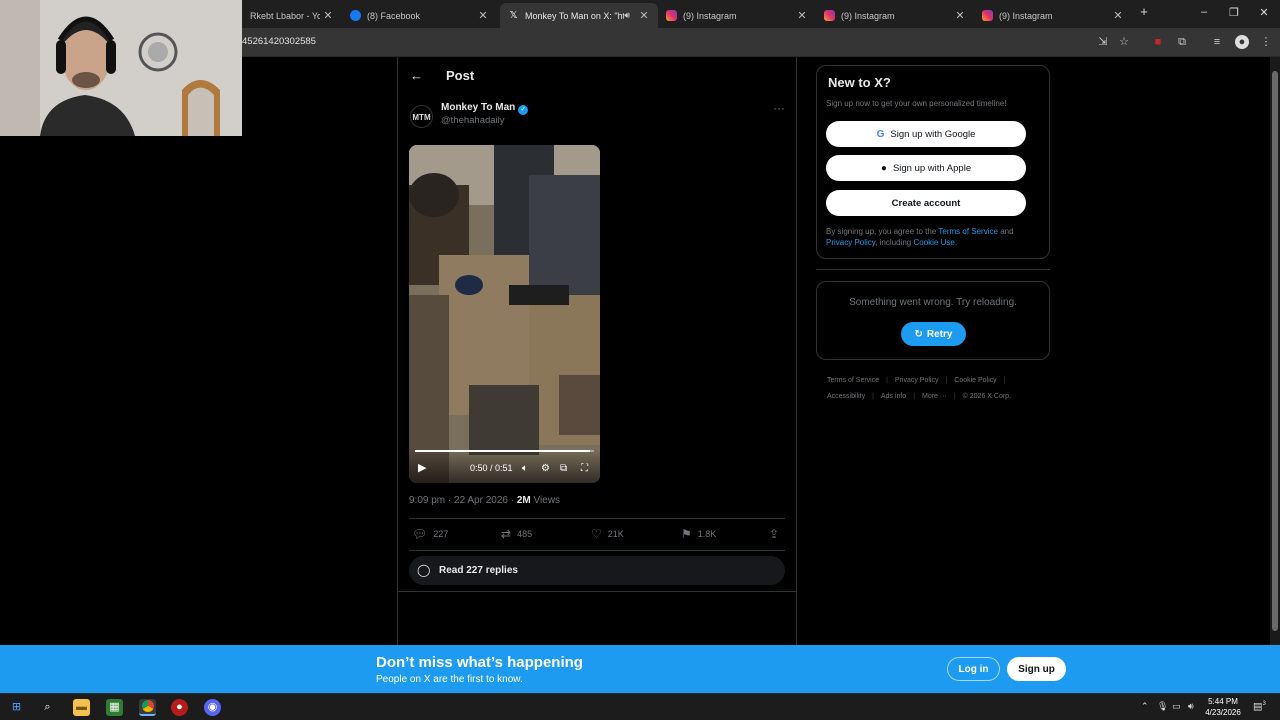 The image size is (1280, 720). Describe the element at coordinates (1162, 706) in the screenshot. I see `microphone-icon: 🎙︎` at that location.